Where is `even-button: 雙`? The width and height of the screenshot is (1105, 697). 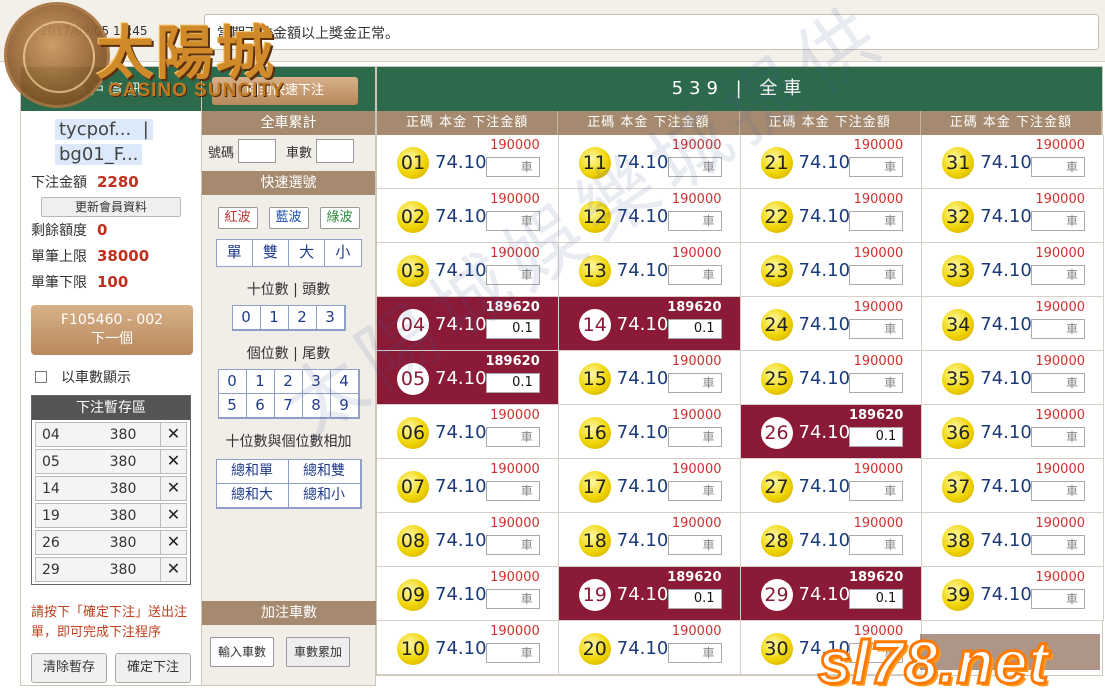
even-button: 雙 is located at coordinates (270, 253).